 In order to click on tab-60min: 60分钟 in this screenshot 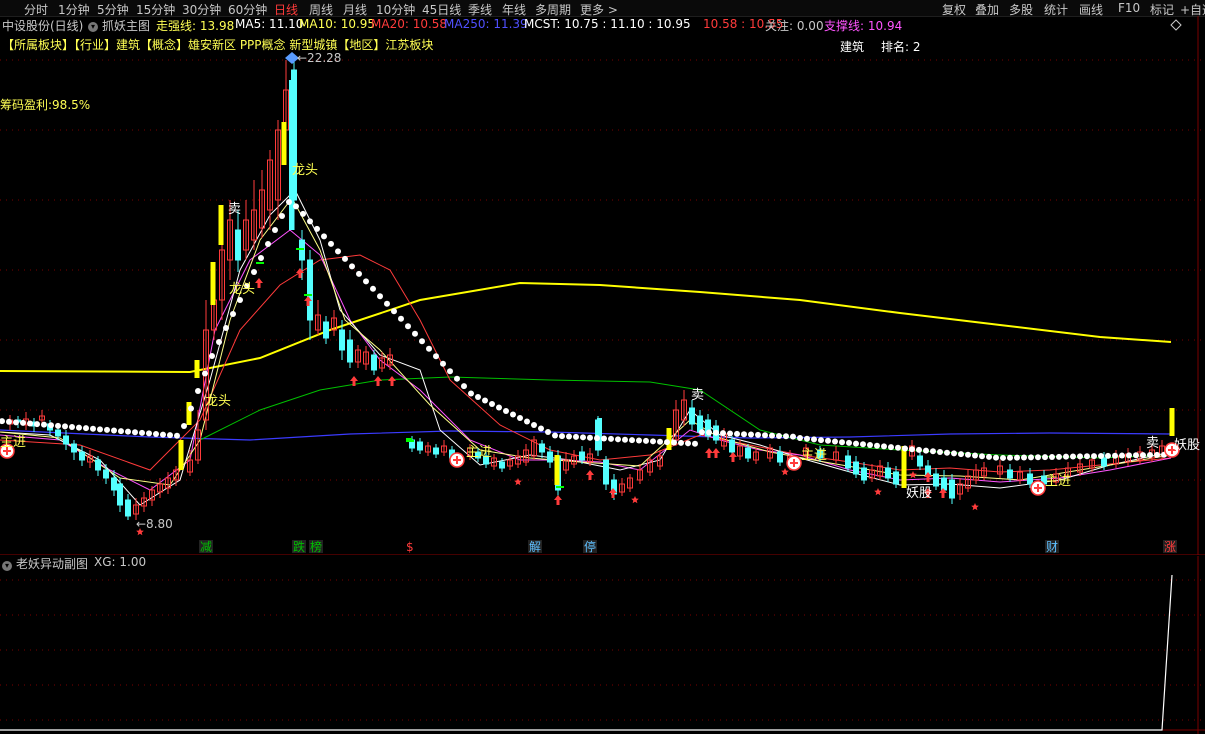, I will do `click(247, 9)`.